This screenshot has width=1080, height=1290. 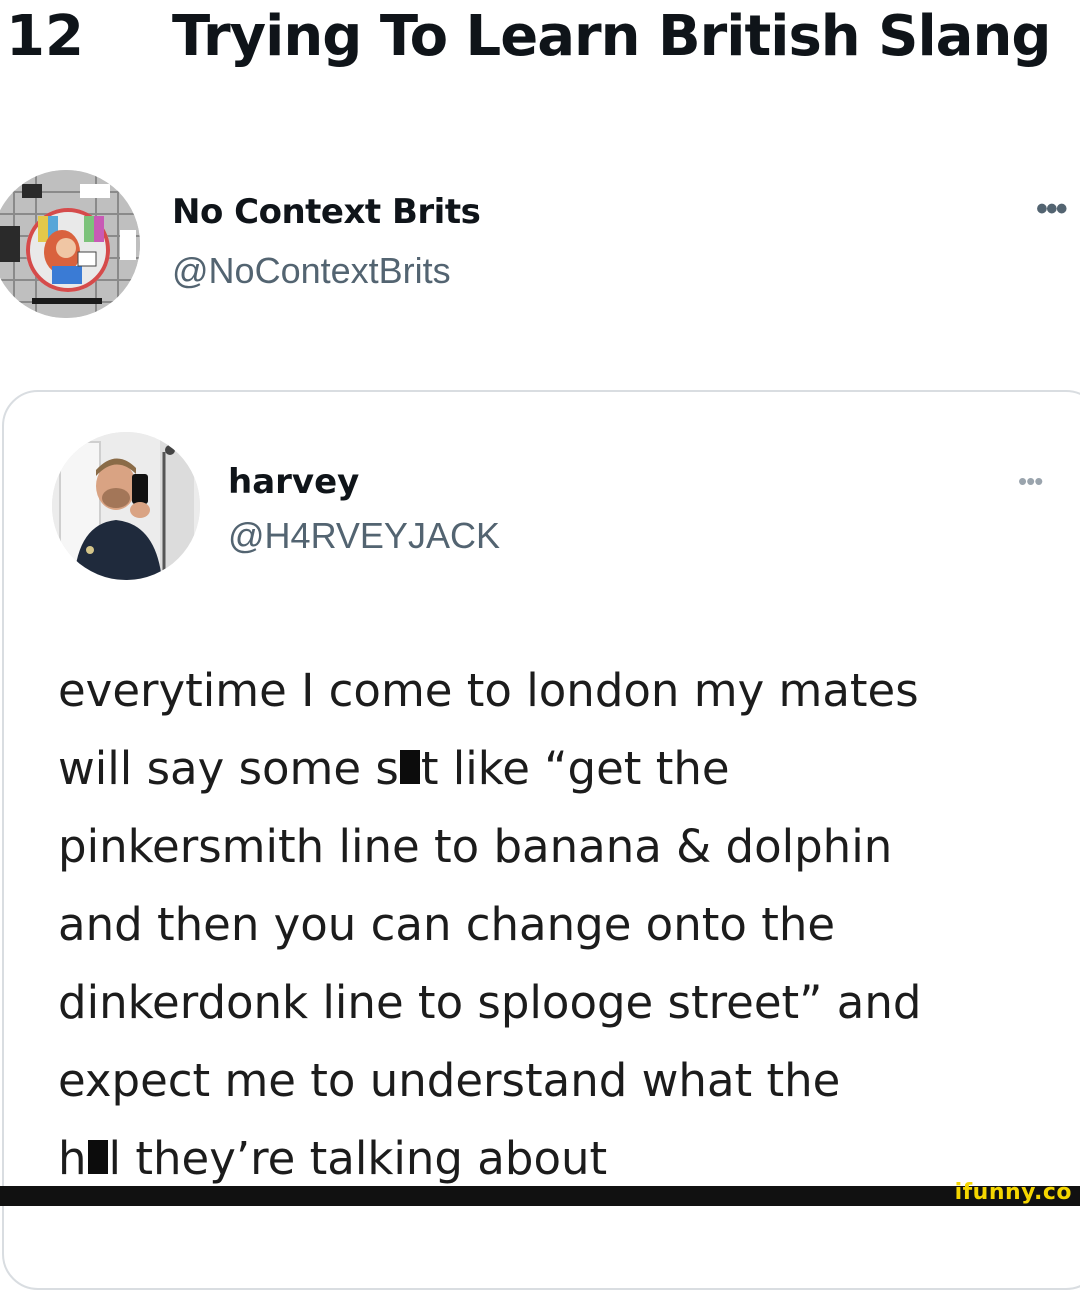 What do you see at coordinates (1030, 481) in the screenshot?
I see `quoted-more-horizontal-icon: •••` at bounding box center [1030, 481].